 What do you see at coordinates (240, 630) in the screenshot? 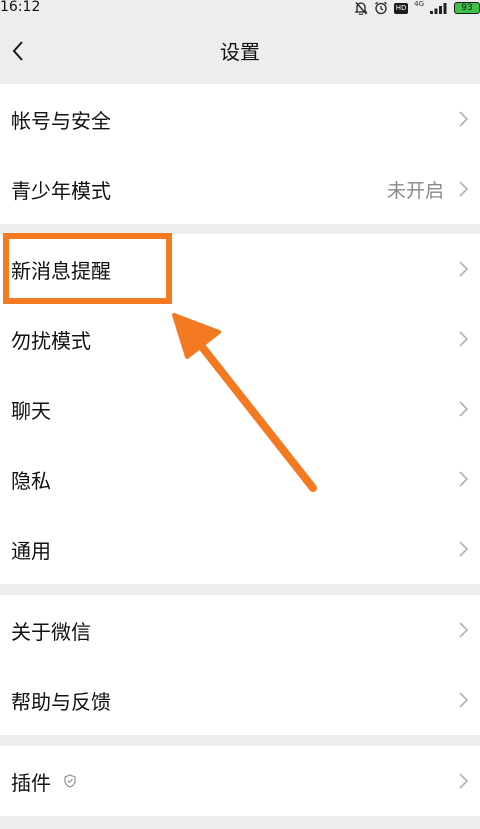
I see `settings-item-about-wechat: 关于微信` at bounding box center [240, 630].